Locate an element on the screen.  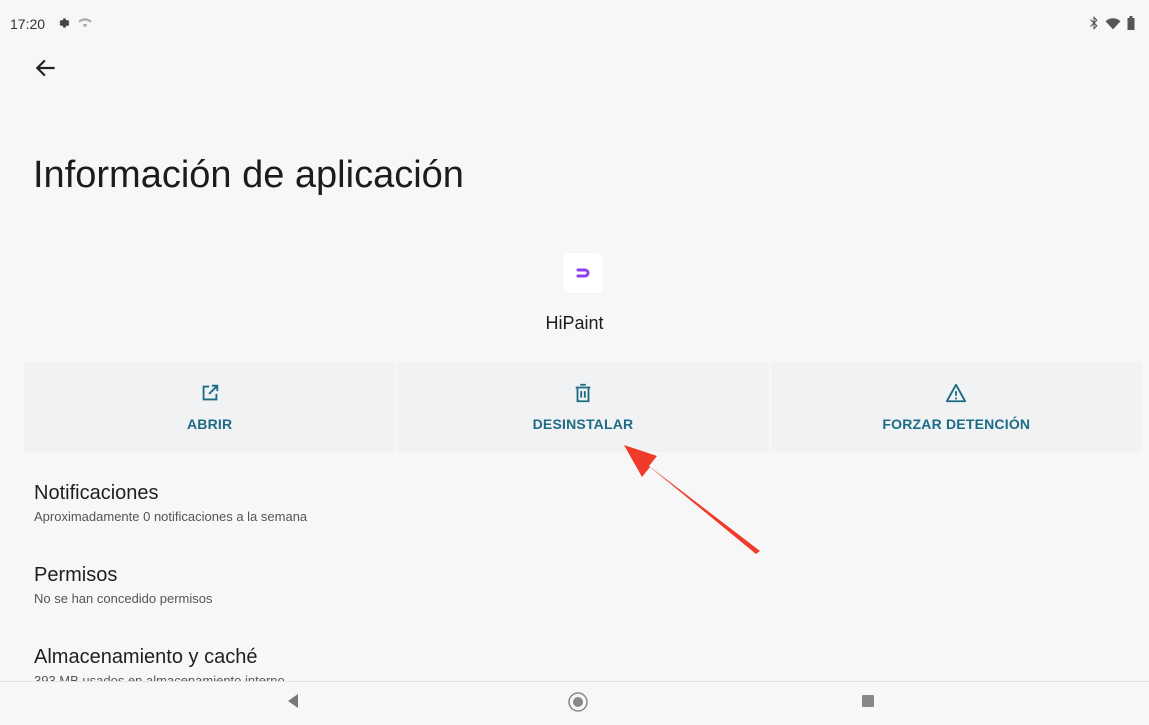
open-external-icon is located at coordinates (210, 392).